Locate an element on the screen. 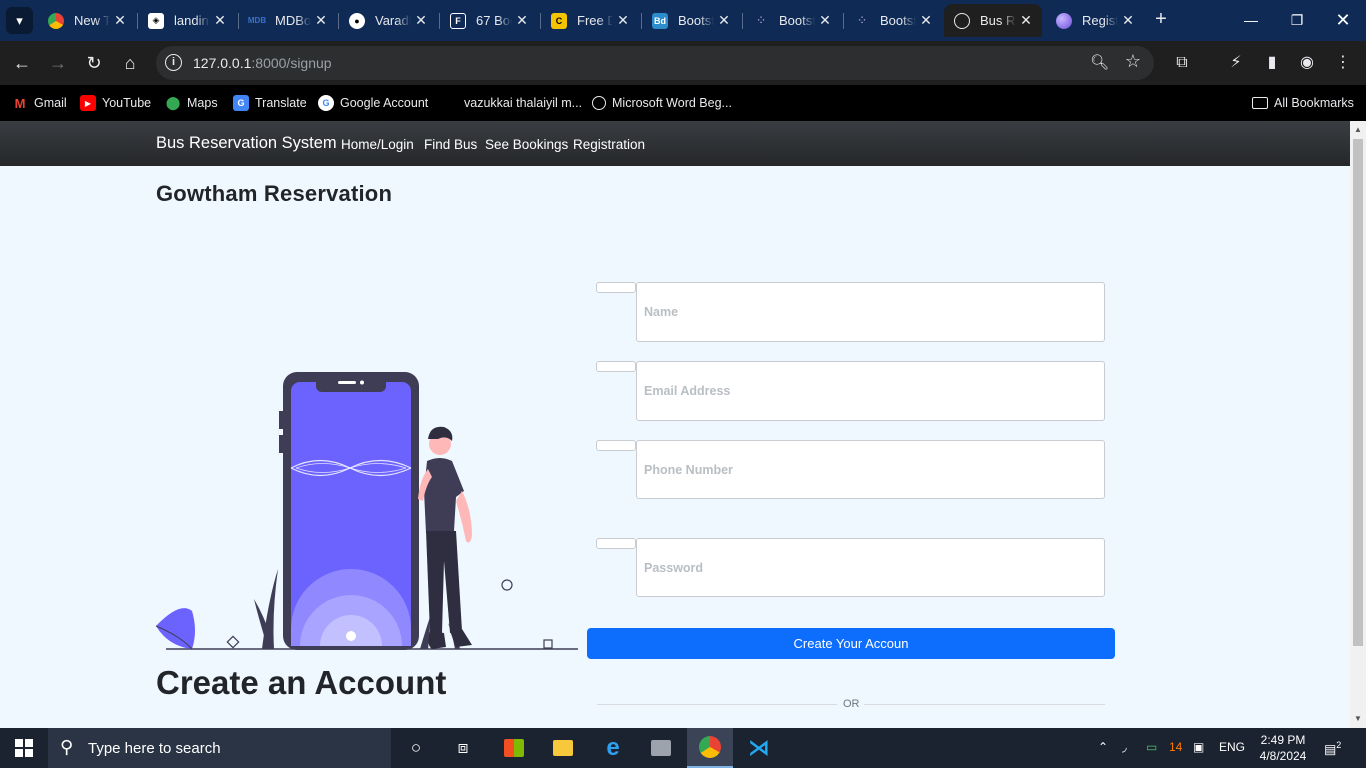 The height and width of the screenshot is (768, 1366). password-input is located at coordinates (870, 567).